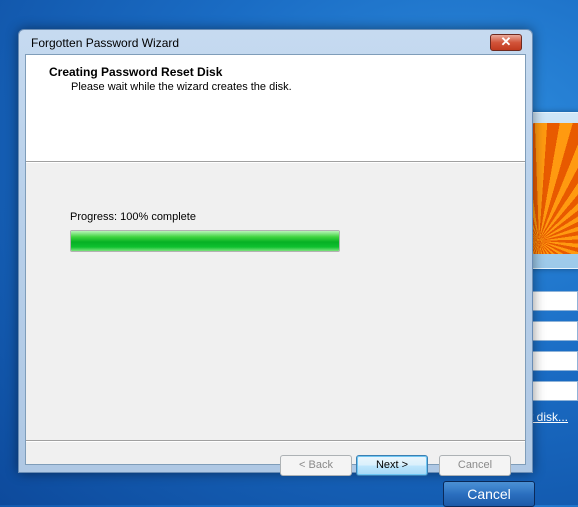  I want to click on cancel-button: Cancel, so click(475, 465).